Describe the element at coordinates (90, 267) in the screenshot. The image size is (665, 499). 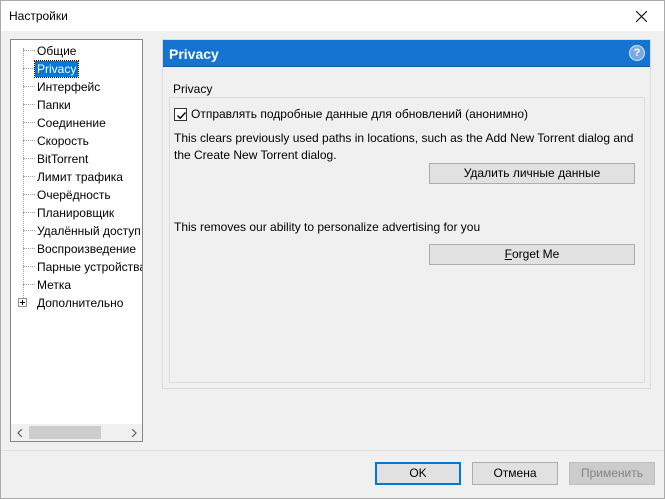
I see `tree-item-label: Парные устройства` at that location.